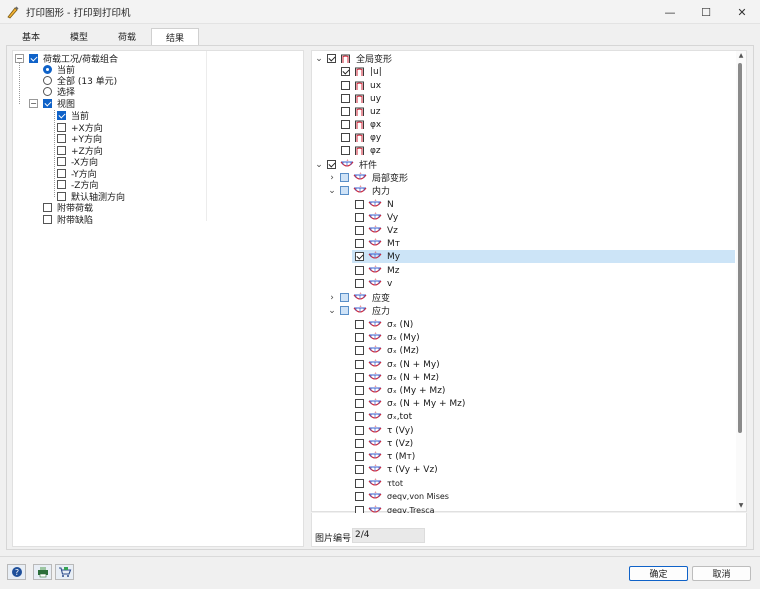  Describe the element at coordinates (16, 572) in the screenshot. I see `help-button: ?` at that location.